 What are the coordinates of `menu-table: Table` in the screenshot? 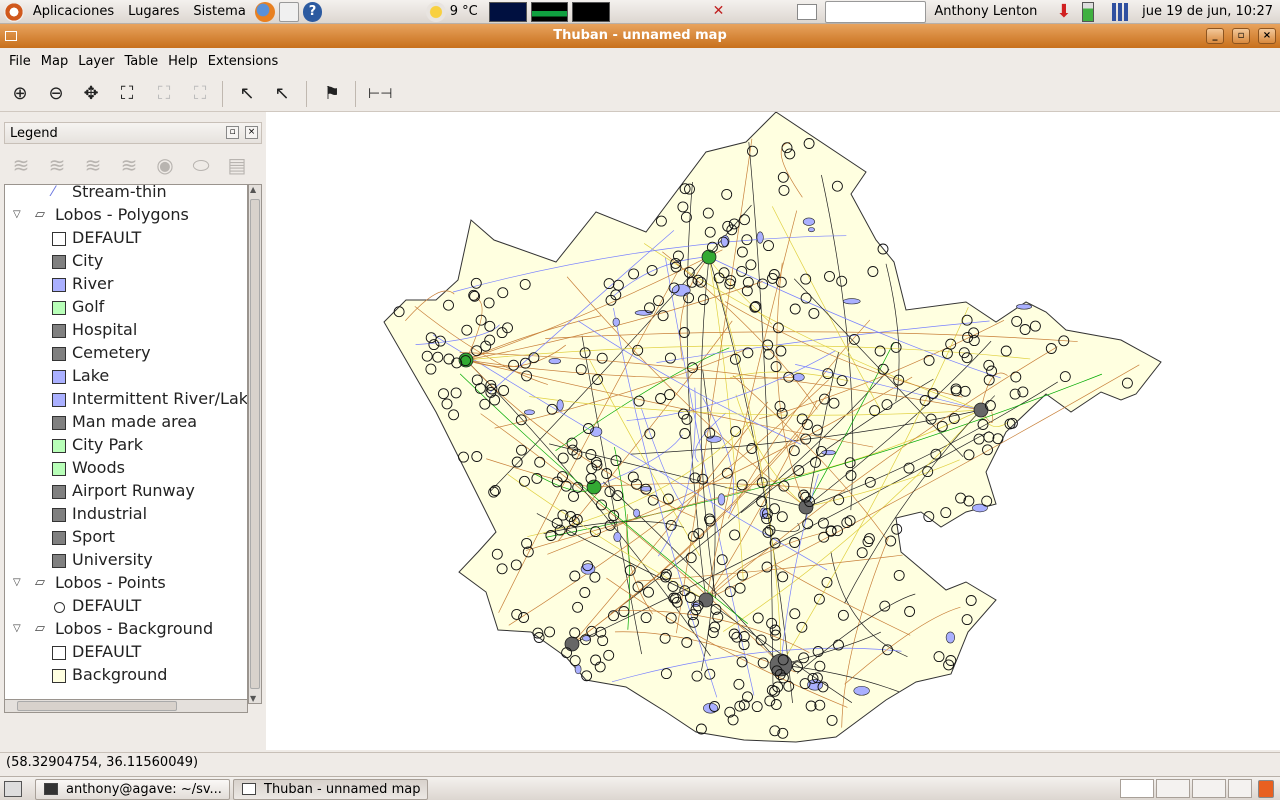 It's located at (141, 61).